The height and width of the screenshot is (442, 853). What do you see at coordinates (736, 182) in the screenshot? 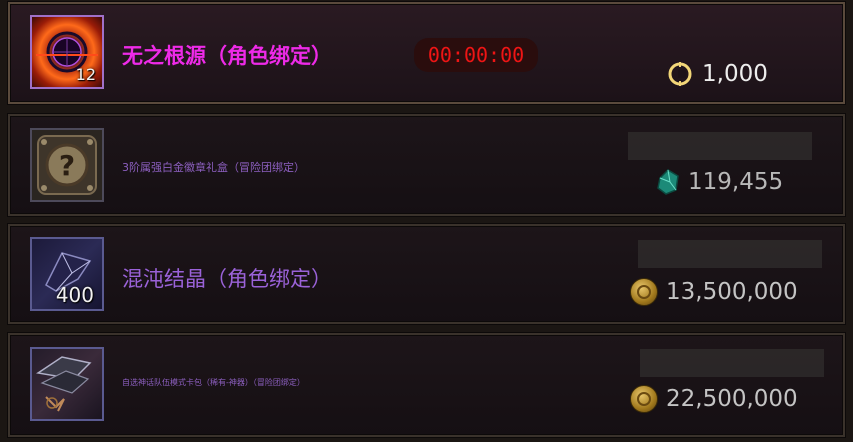
I see `price-value: 119,455` at bounding box center [736, 182].